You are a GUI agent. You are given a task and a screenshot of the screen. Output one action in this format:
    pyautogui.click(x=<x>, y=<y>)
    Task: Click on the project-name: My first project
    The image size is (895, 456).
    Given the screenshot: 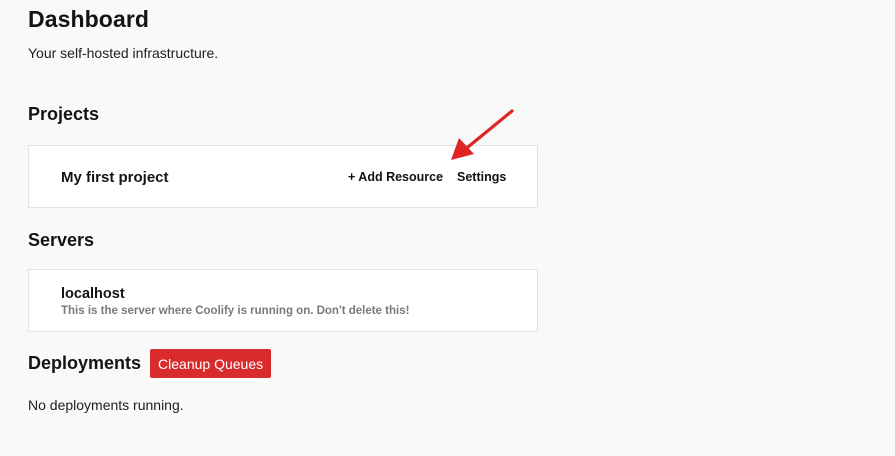 What is the action you would take?
    pyautogui.click(x=115, y=177)
    